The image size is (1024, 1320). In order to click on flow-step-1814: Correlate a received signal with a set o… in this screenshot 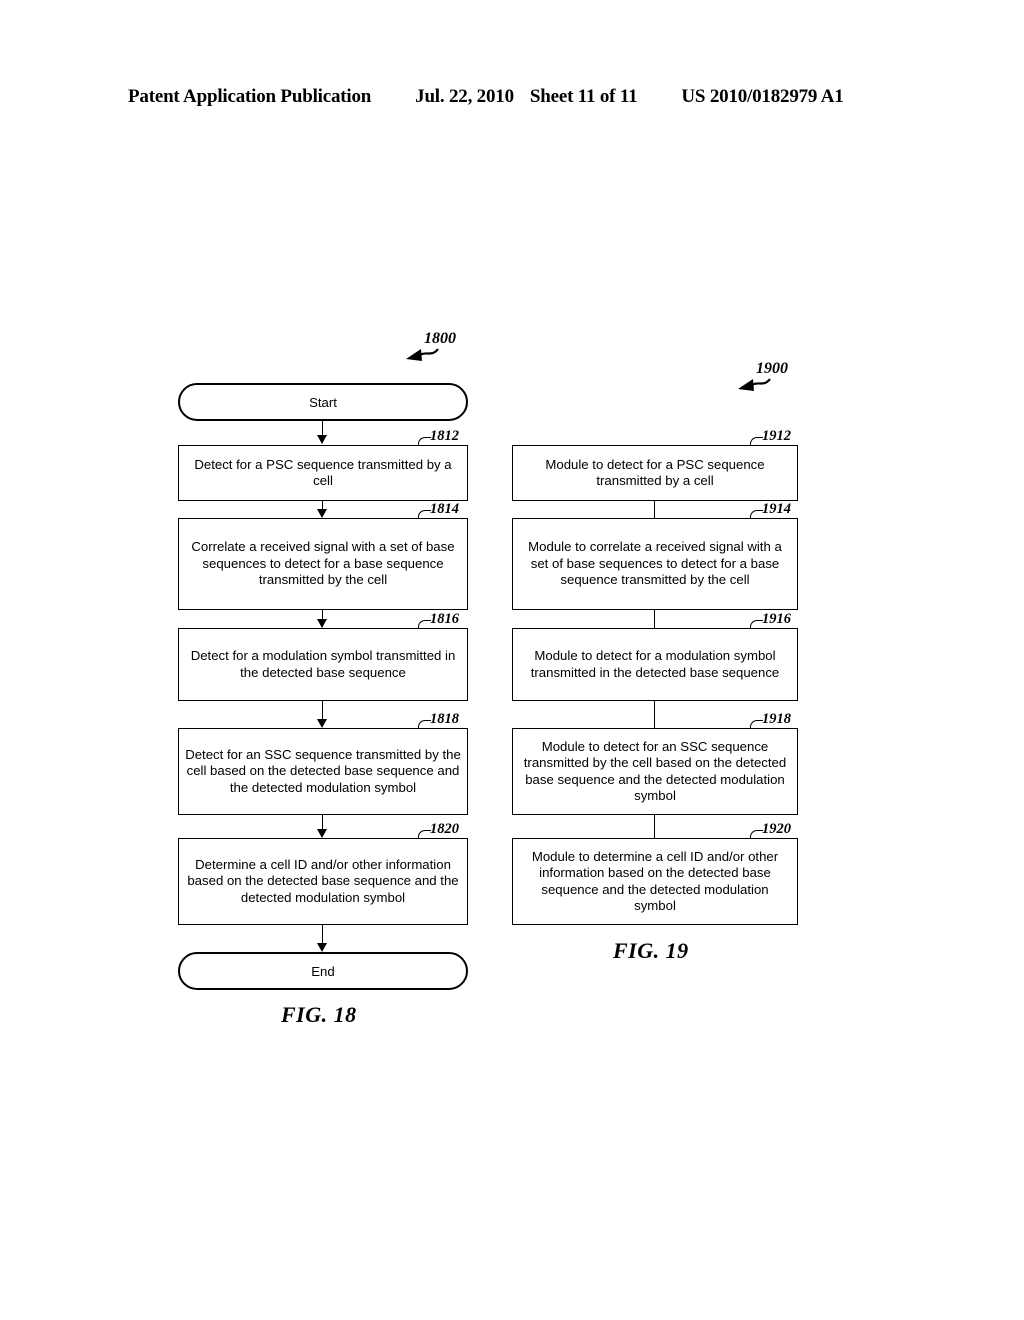, I will do `click(323, 564)`.